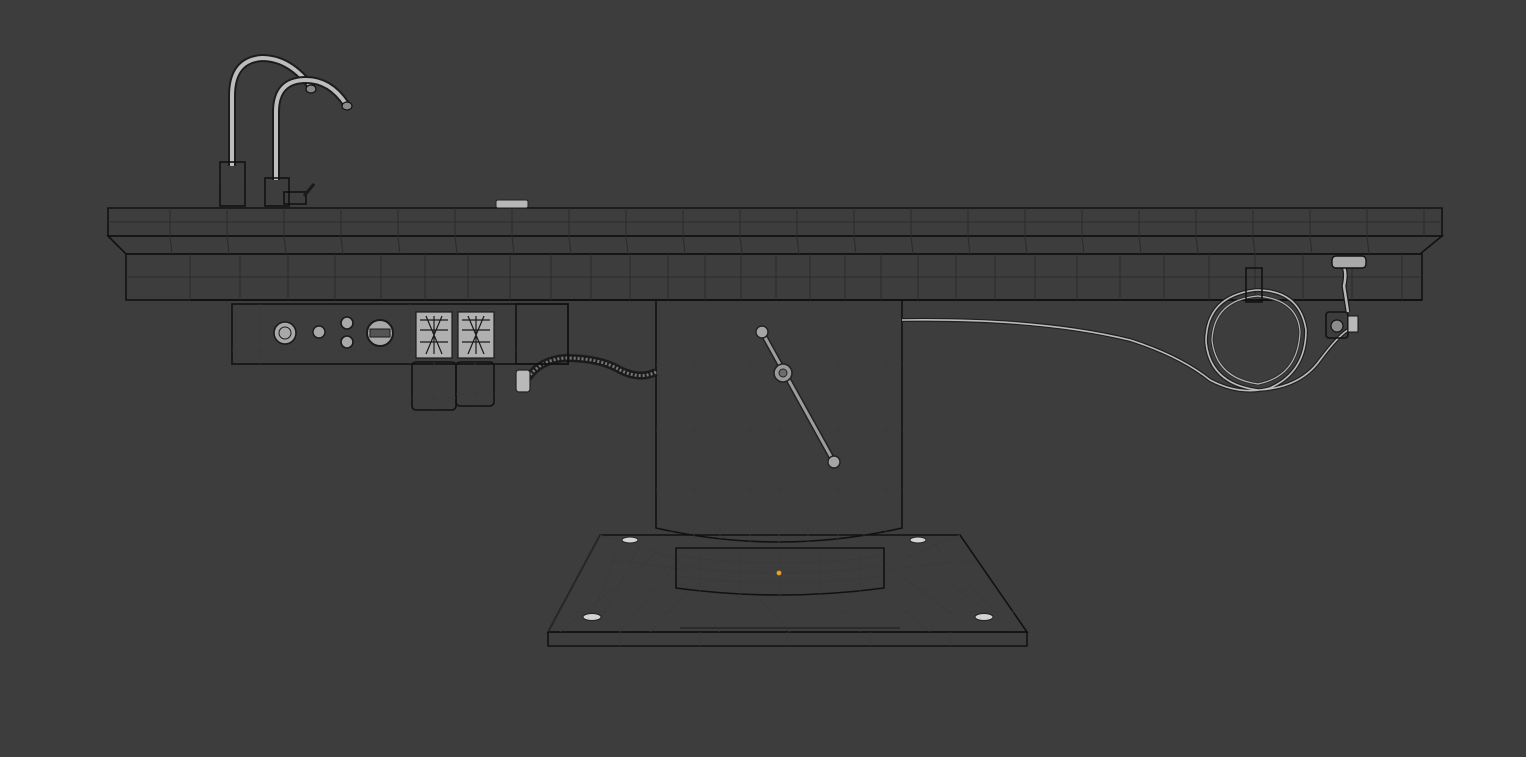 The image size is (1526, 757). Describe the element at coordinates (779, 573) in the screenshot. I see `object-origin-dot` at that location.